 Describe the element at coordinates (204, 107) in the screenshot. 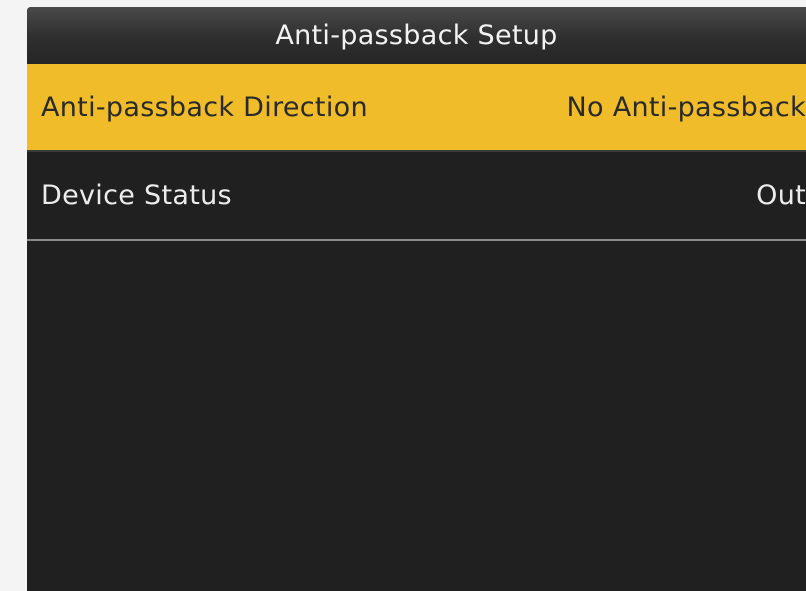

I see `menu-item-label: Anti-passback Direction` at that location.